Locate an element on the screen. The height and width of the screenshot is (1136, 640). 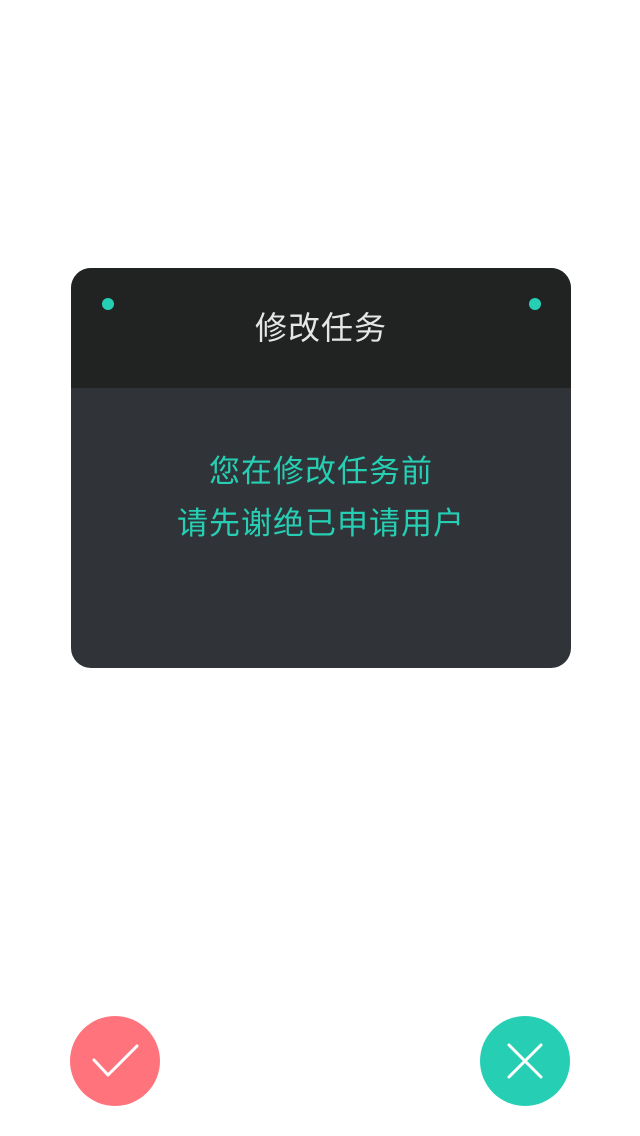
dialog-header: 修改任务 is located at coordinates (321, 328).